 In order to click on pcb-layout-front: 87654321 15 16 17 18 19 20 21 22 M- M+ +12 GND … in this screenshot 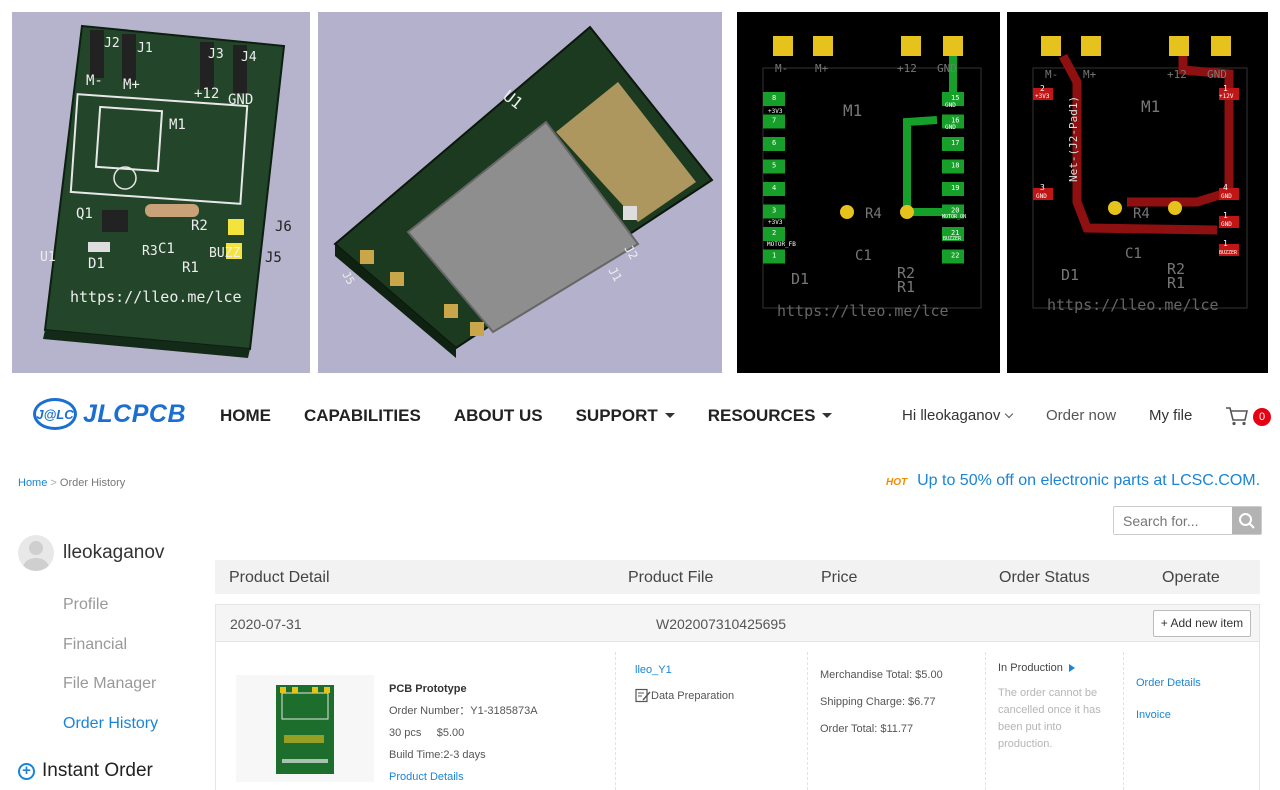, I will do `click(868, 192)`.